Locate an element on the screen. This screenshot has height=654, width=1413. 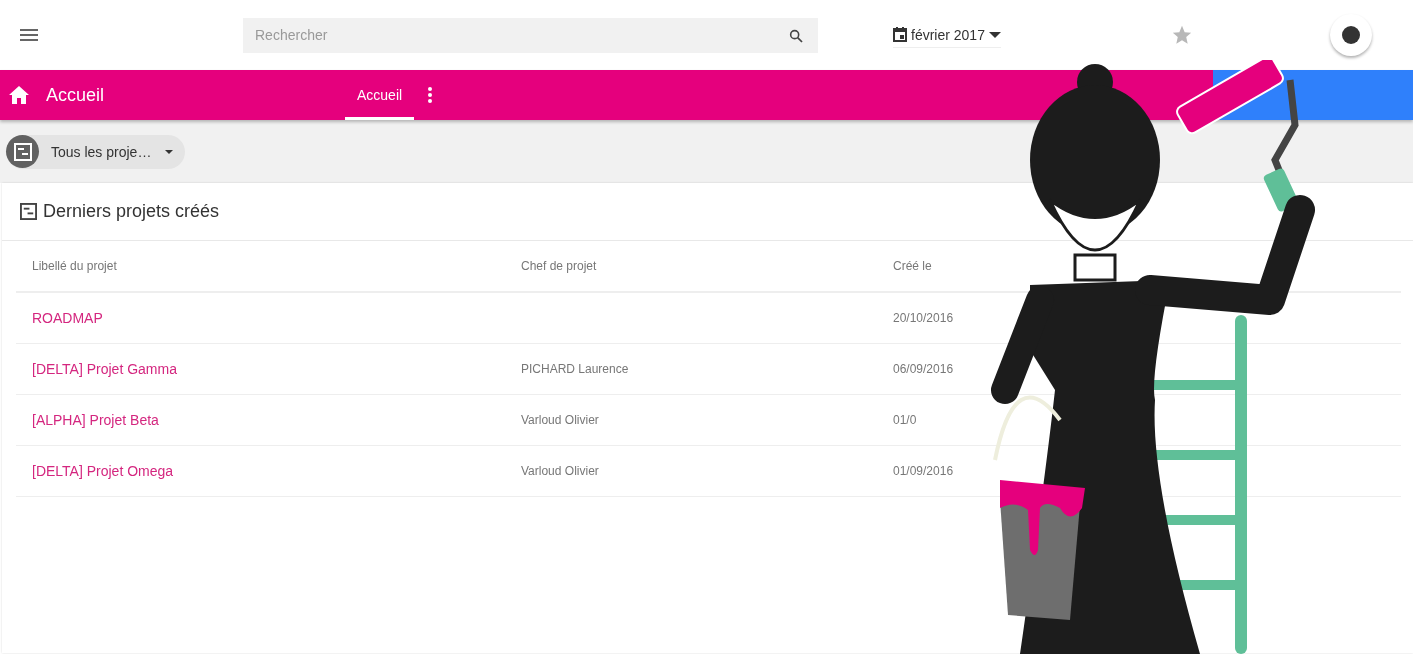
search-icon is located at coordinates (796, 35).